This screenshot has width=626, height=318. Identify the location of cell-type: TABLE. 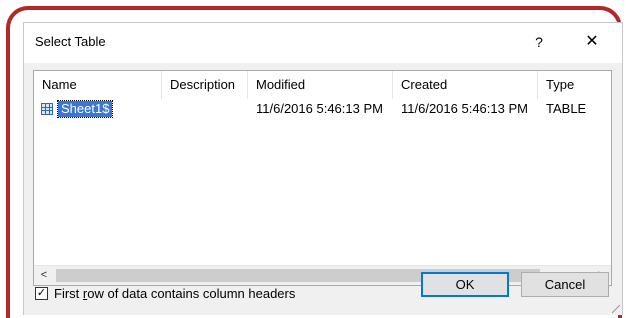
(566, 108).